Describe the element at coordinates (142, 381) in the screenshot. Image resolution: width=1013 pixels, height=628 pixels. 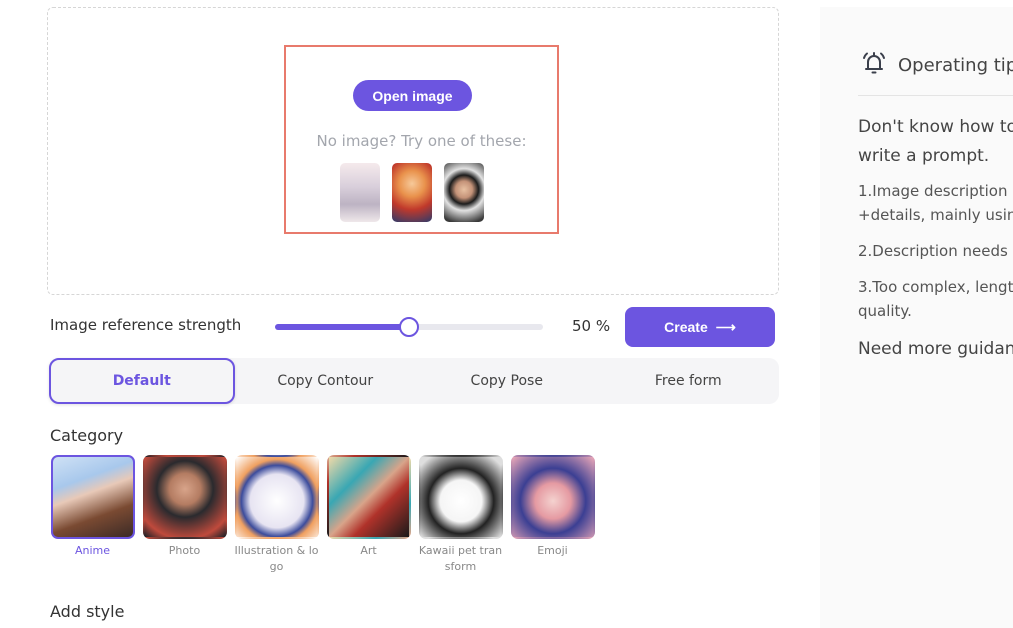
I see `tab-default: Default` at that location.